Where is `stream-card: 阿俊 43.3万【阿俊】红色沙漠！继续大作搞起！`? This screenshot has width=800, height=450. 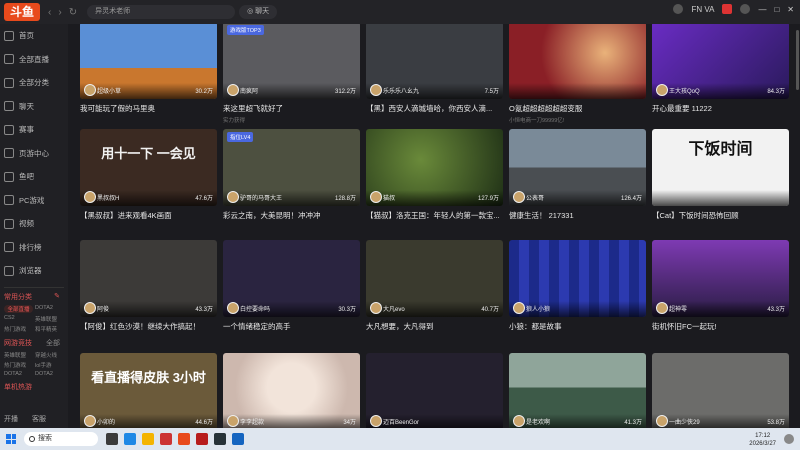 stream-card: 阿俊 43.3万【阿俊】红色沙漠！继续大作搞起！ is located at coordinates (148, 286).